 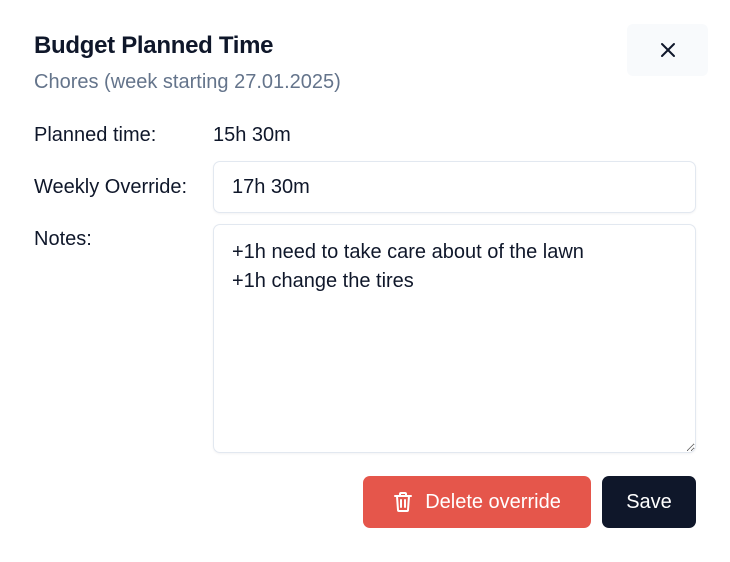 I want to click on dialog-title: Budget Planned Time, so click(x=154, y=45).